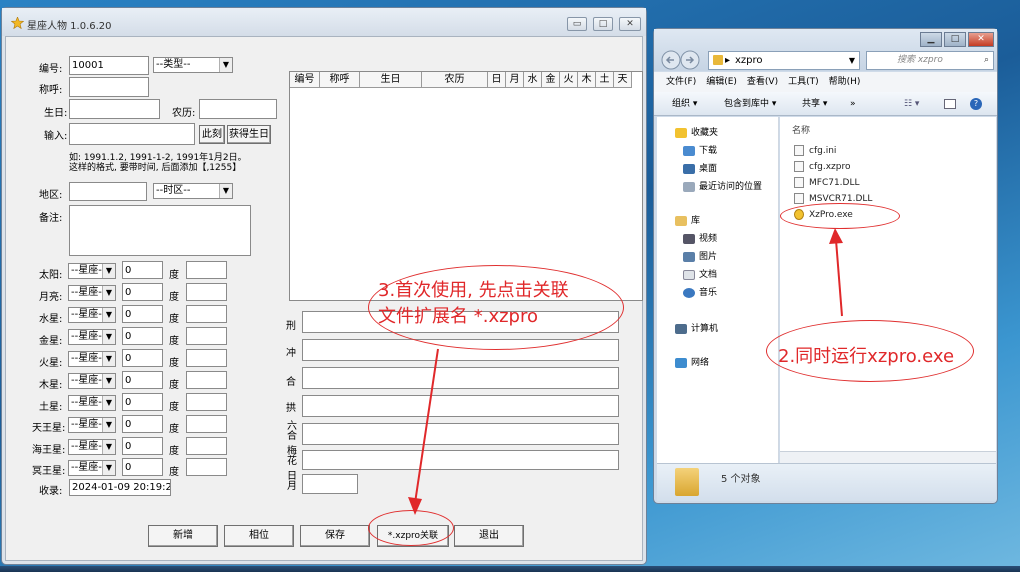  Describe the element at coordinates (238, 109) in the screenshot. I see `lunar-field` at that location.